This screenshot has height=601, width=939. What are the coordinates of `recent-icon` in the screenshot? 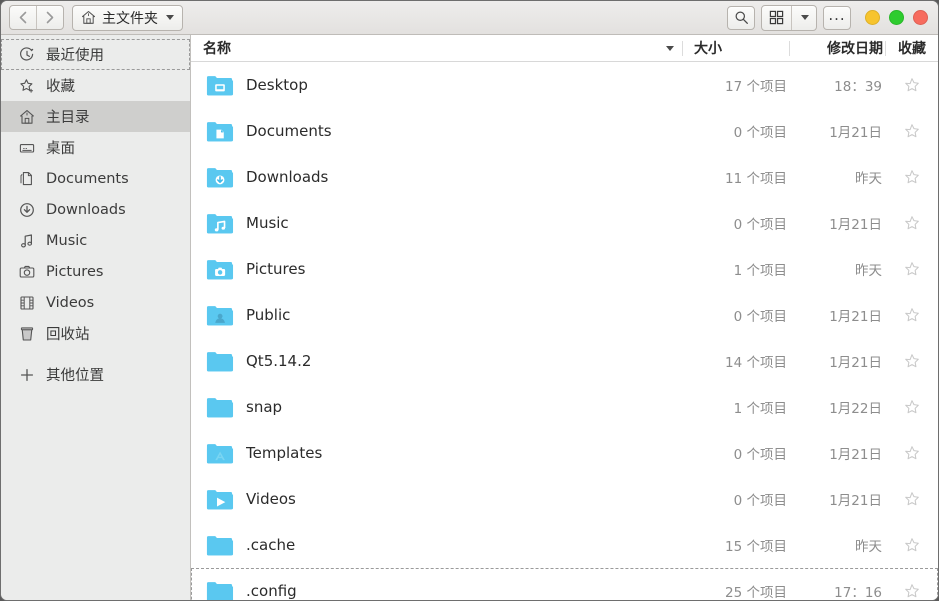 It's located at (26, 54).